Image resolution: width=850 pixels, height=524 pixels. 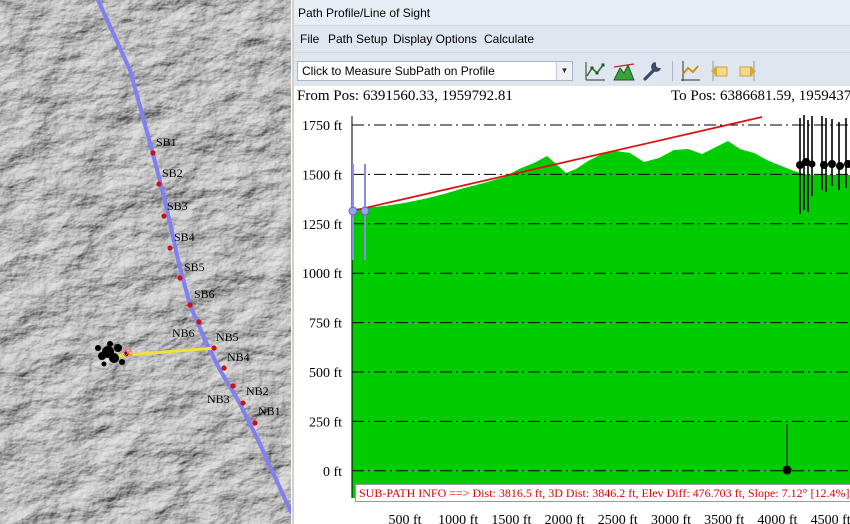 What do you see at coordinates (183, 333) in the screenshot?
I see `waypoint-label: NB6` at bounding box center [183, 333].